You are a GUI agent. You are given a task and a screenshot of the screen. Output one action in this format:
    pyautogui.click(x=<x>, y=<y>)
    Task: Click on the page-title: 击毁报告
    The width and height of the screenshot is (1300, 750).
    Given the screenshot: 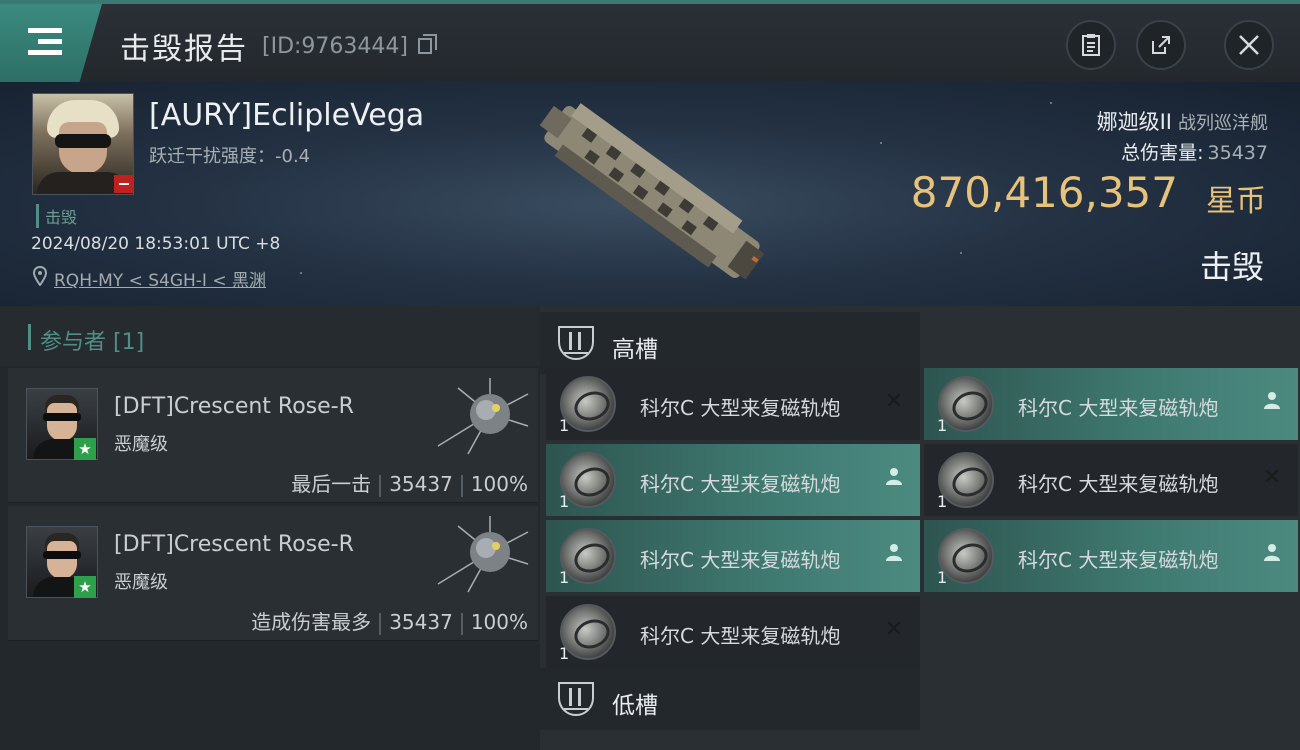 What is the action you would take?
    pyautogui.click(x=184, y=49)
    